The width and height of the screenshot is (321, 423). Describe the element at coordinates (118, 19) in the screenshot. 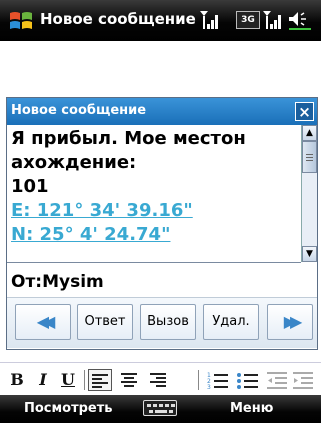

I see `status-bar-title: Новое сообщение` at that location.